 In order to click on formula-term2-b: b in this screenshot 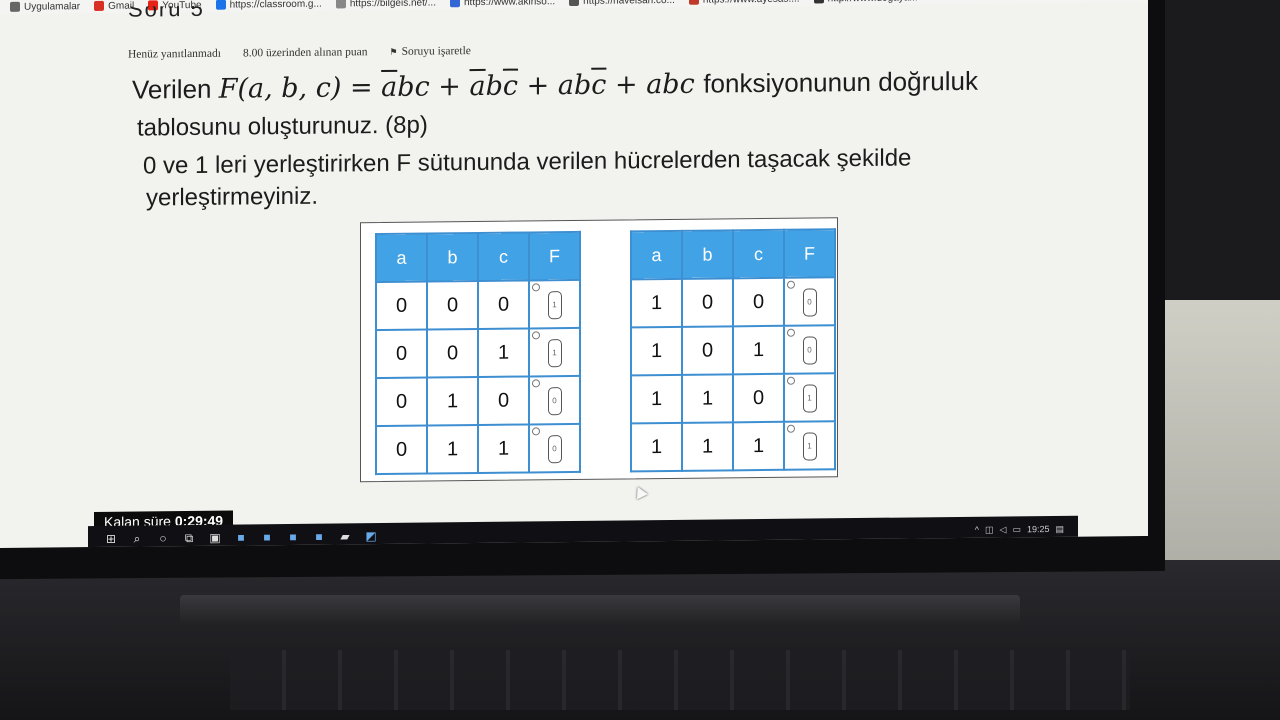, I will do `click(494, 86)`.